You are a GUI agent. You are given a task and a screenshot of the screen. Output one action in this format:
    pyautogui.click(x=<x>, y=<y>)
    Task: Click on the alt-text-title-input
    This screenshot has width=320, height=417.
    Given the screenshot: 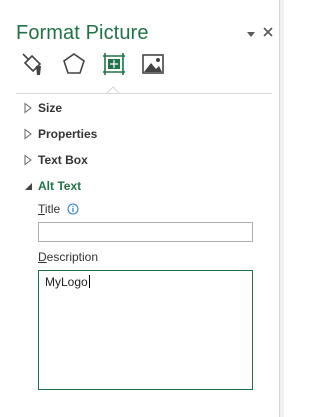 What is the action you would take?
    pyautogui.click(x=145, y=232)
    